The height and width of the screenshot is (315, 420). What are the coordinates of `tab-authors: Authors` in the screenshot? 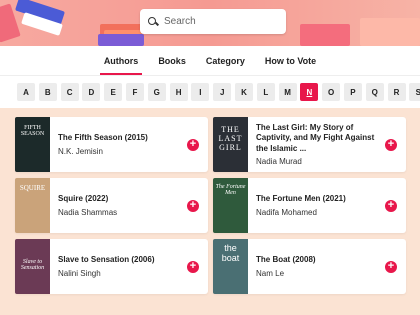 It's located at (121, 61).